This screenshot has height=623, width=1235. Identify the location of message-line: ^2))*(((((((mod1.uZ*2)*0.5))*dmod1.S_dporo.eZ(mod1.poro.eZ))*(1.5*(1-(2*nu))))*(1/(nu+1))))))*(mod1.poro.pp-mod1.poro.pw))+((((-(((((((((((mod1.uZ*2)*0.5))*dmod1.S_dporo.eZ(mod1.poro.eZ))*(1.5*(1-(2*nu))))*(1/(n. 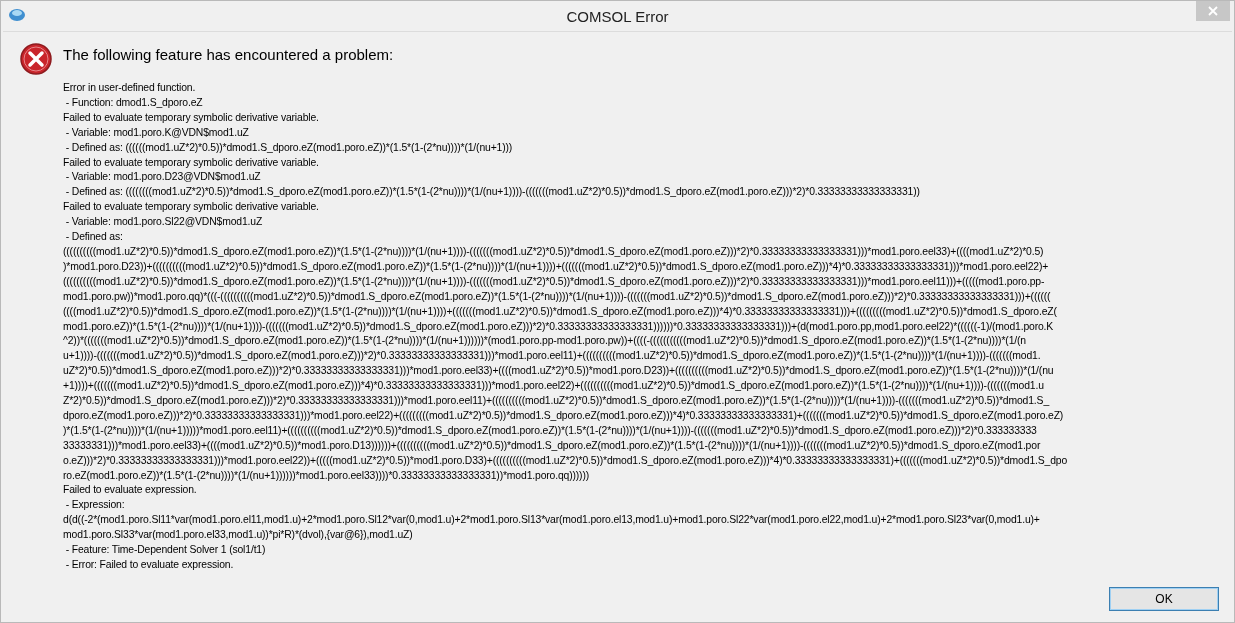
(545, 341).